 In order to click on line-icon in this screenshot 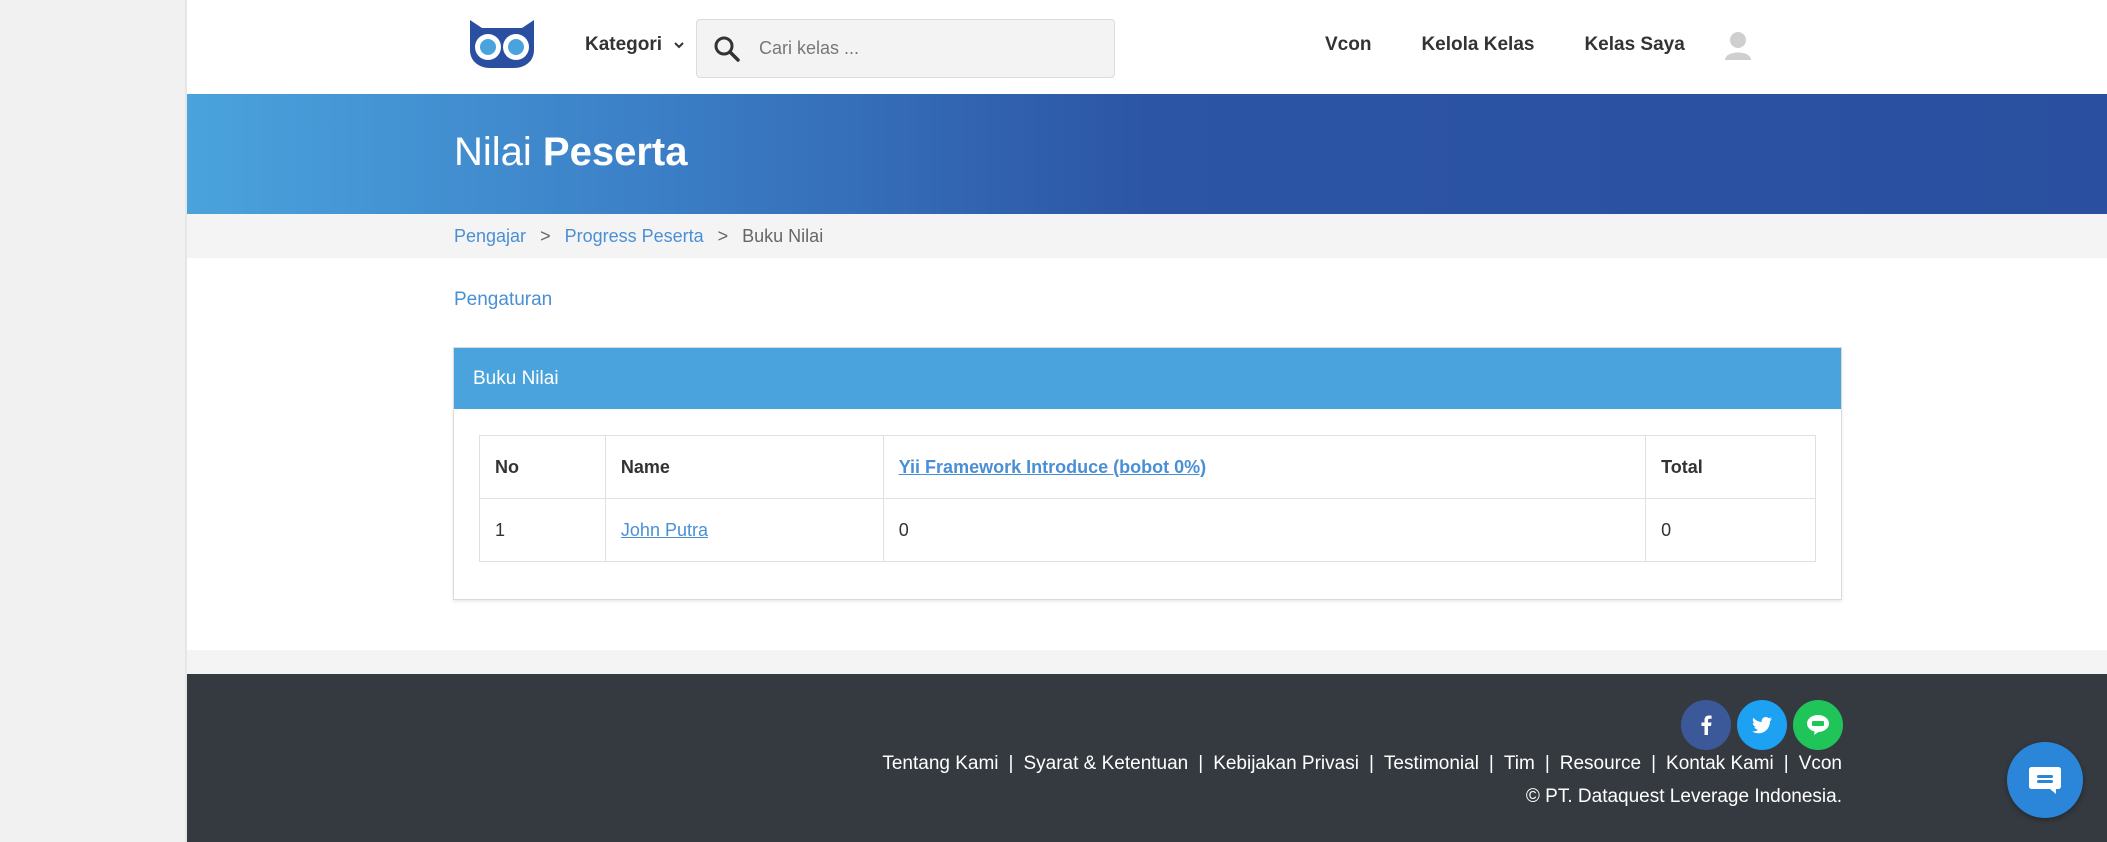, I will do `click(1818, 725)`.